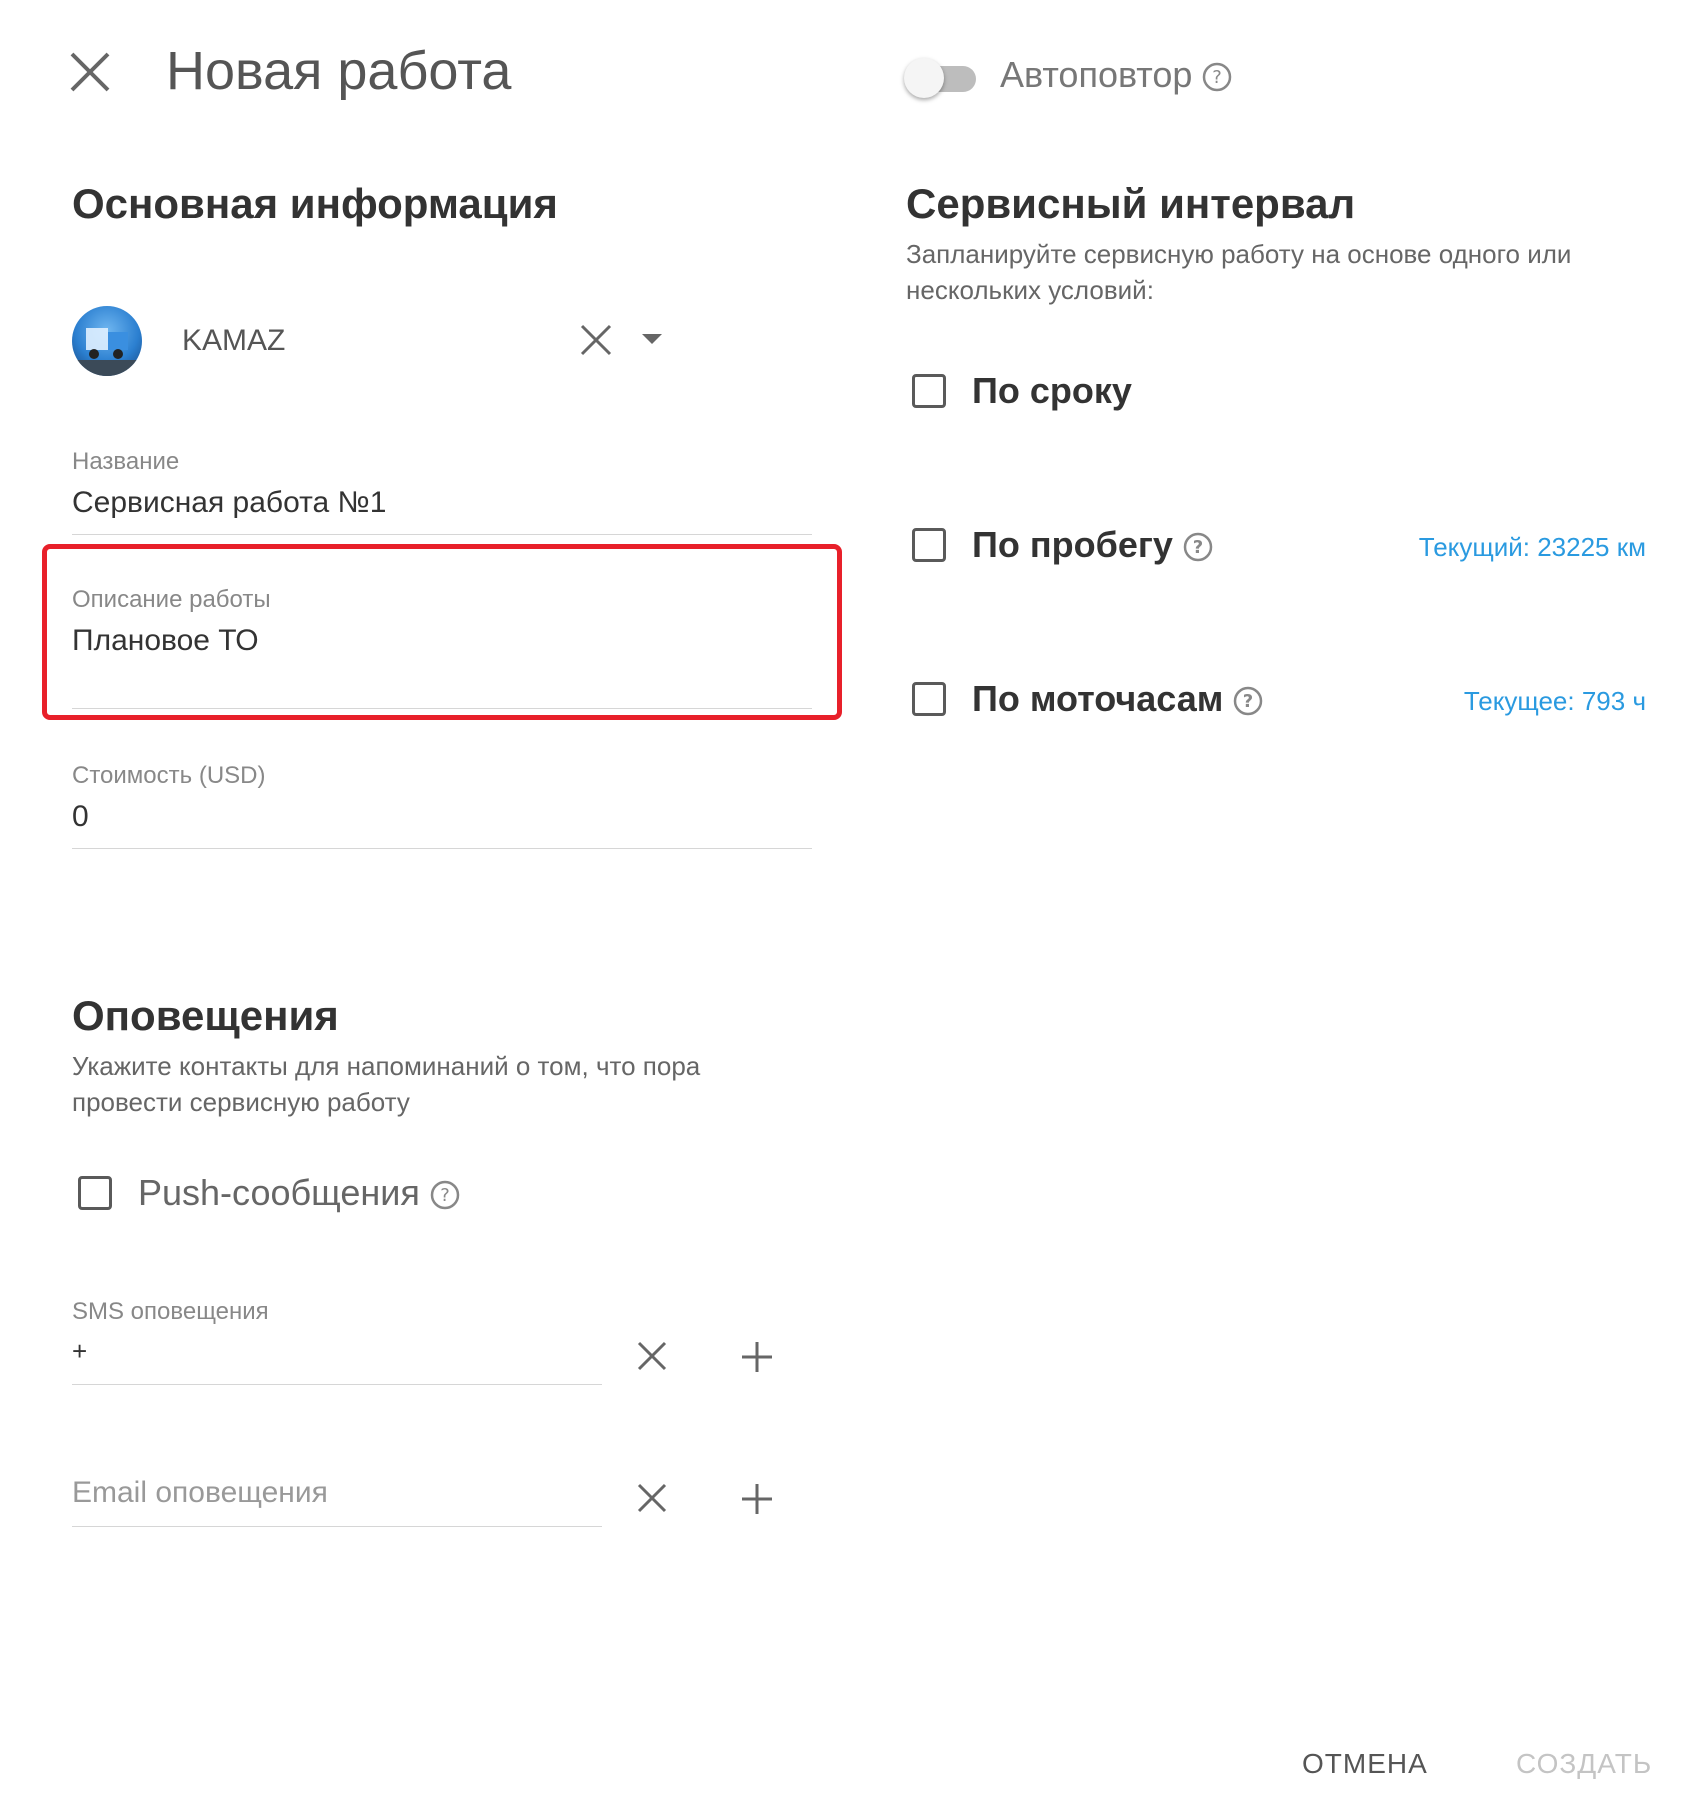  Describe the element at coordinates (924, 78) in the screenshot. I see `toggle-knob` at that location.